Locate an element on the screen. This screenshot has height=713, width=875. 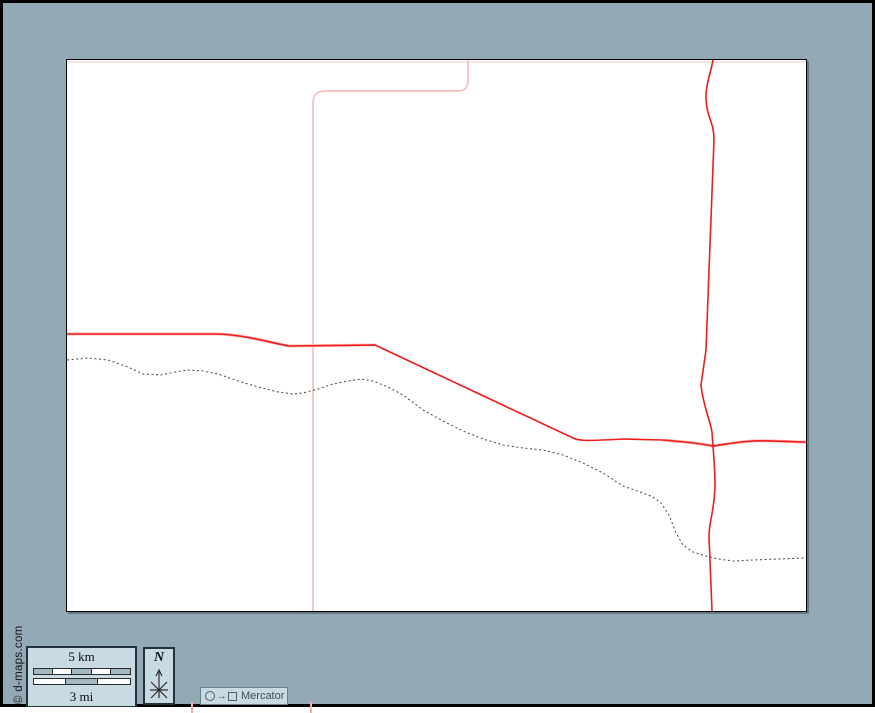
main-road-line is located at coordinates (436, 390).